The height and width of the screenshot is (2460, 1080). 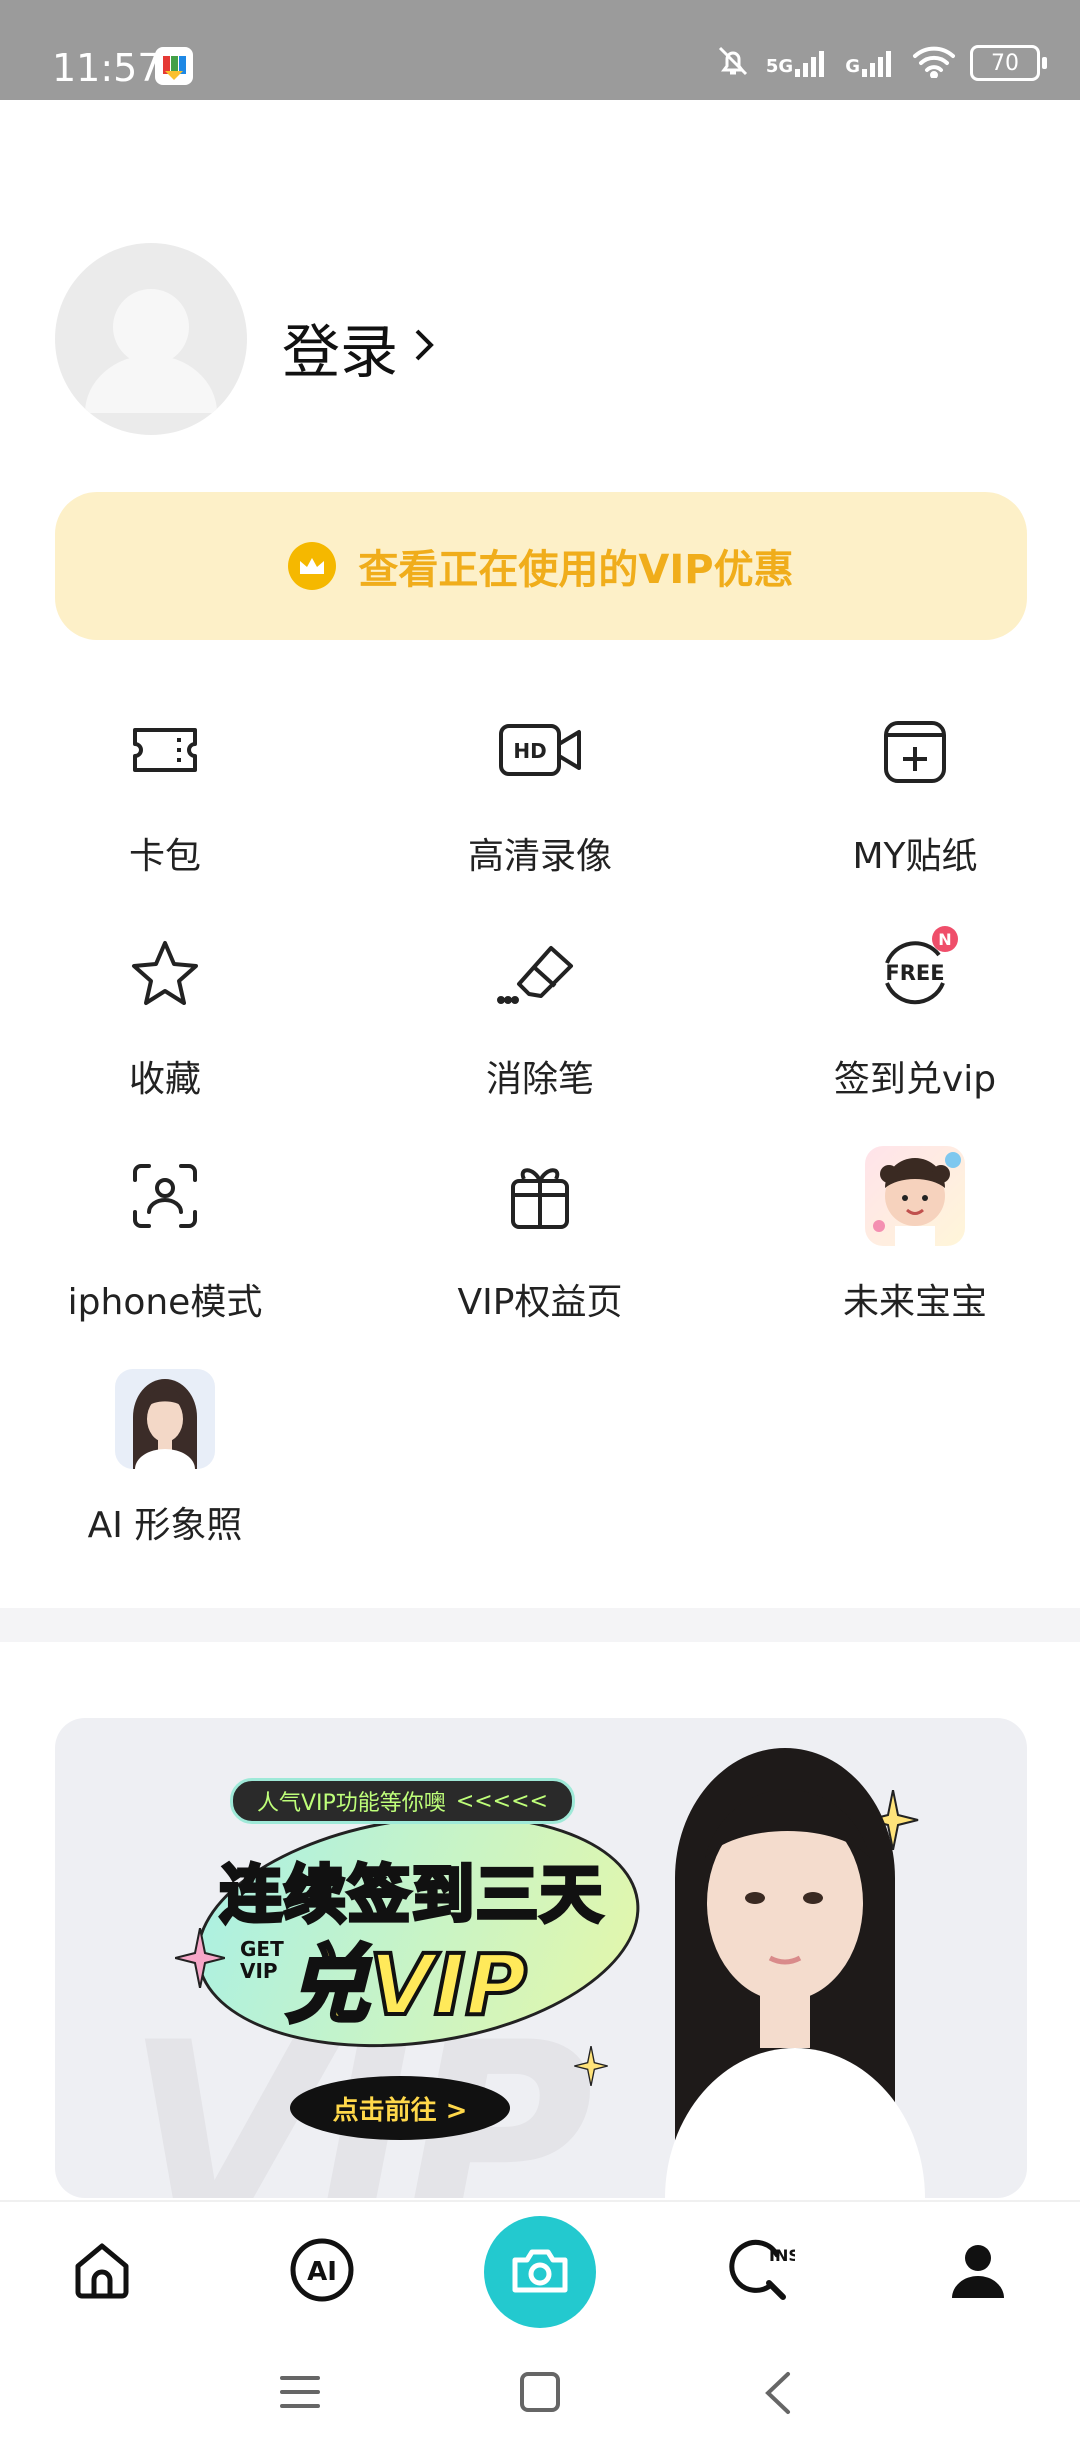 I want to click on camera-icon, so click(x=540, y=2272).